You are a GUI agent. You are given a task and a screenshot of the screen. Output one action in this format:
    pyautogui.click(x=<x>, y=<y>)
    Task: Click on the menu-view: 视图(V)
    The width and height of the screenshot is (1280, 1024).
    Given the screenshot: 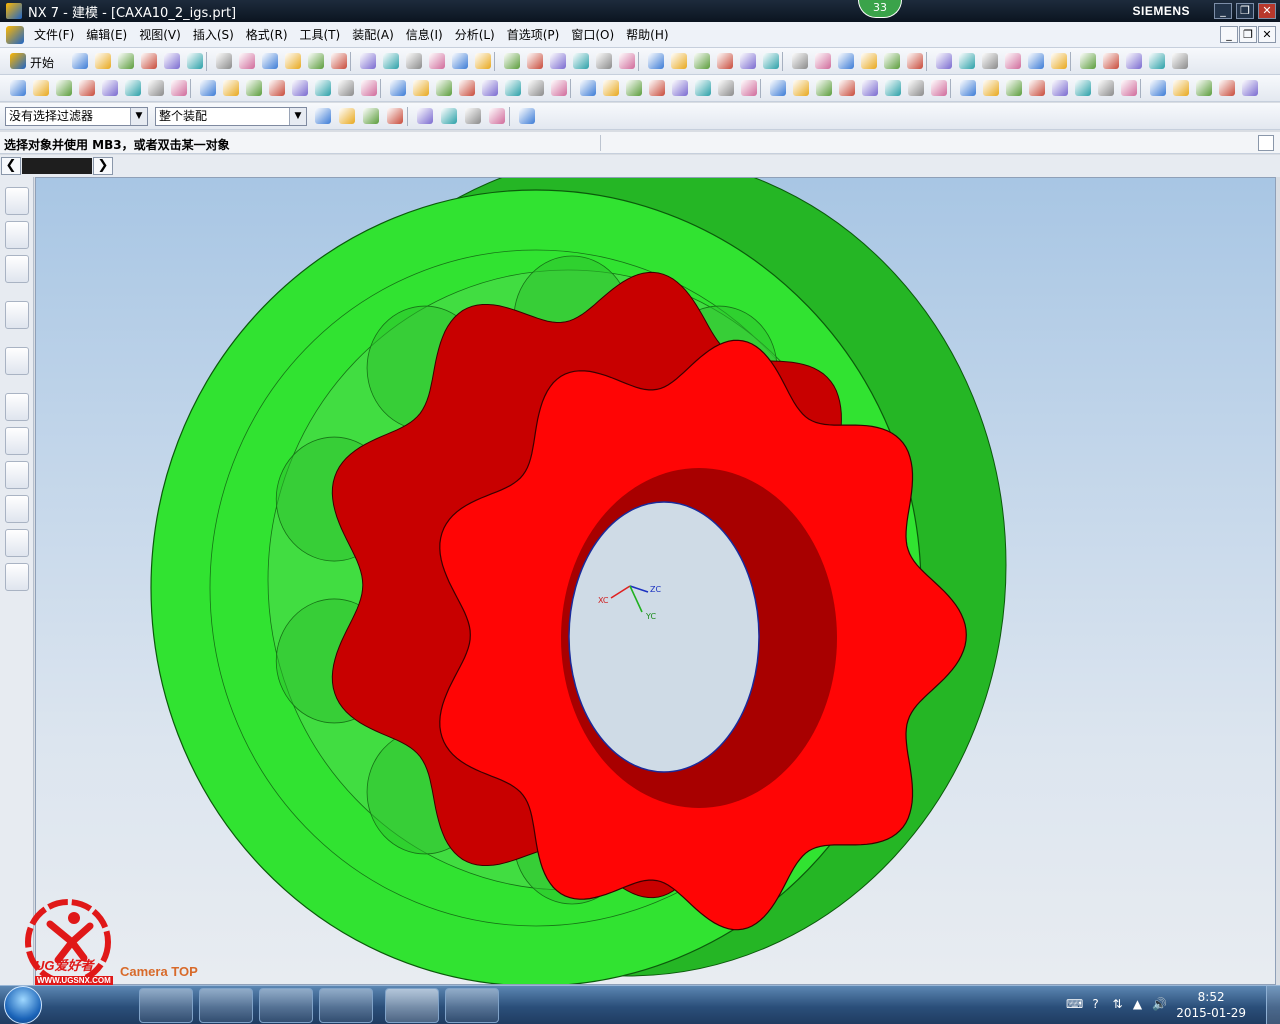 What is the action you would take?
    pyautogui.click(x=160, y=34)
    